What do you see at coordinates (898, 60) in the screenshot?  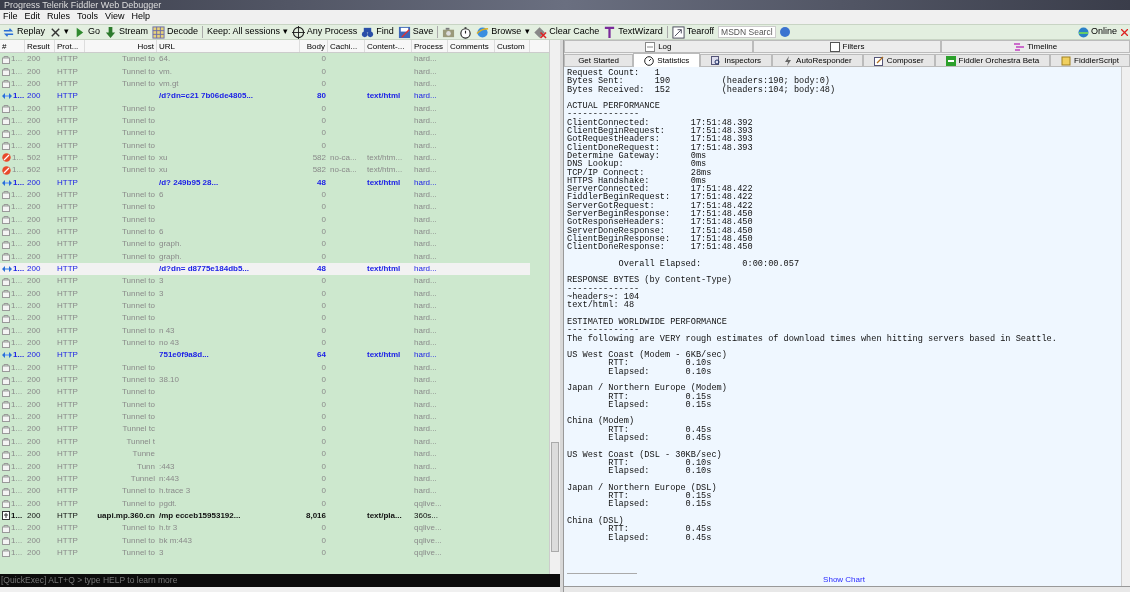 I see `tab: Composer` at bounding box center [898, 60].